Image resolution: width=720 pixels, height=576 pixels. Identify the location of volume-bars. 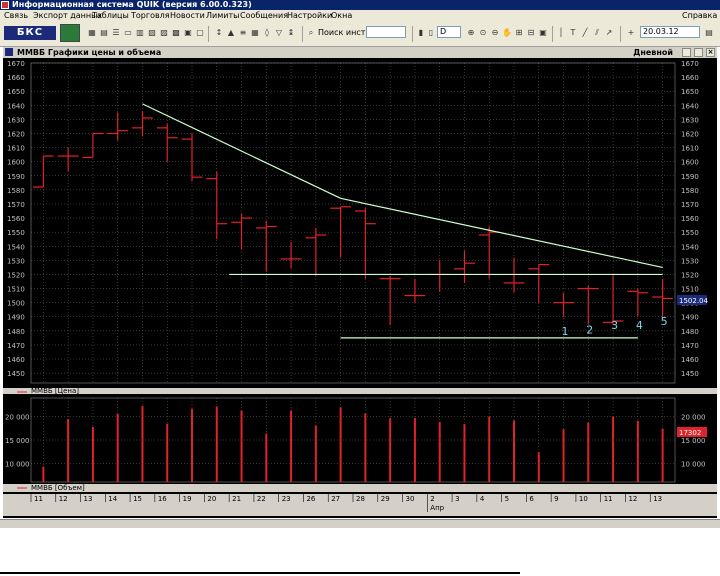
(353, 443).